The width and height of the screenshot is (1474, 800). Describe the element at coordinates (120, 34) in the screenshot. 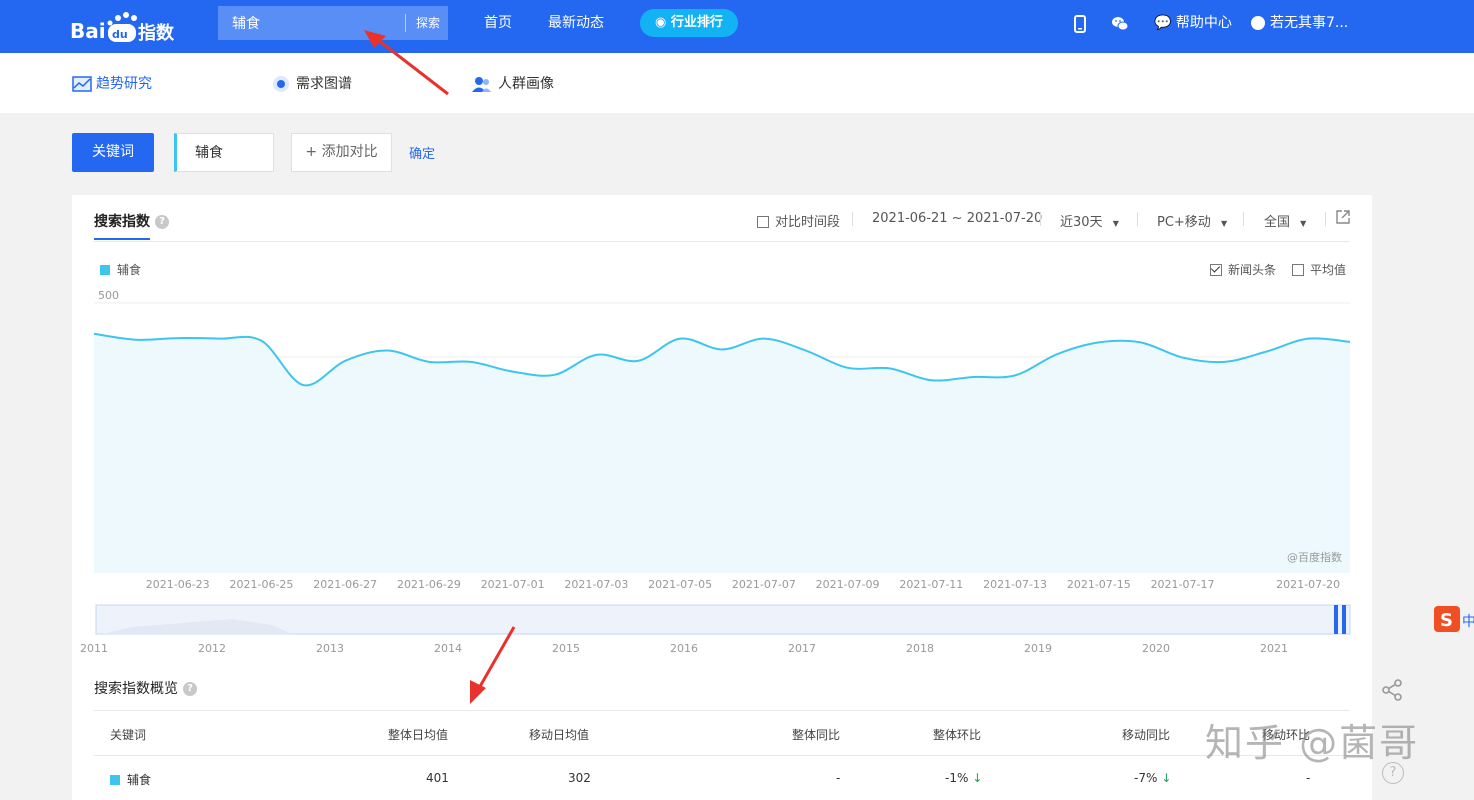

I see `svg-text: du` at that location.